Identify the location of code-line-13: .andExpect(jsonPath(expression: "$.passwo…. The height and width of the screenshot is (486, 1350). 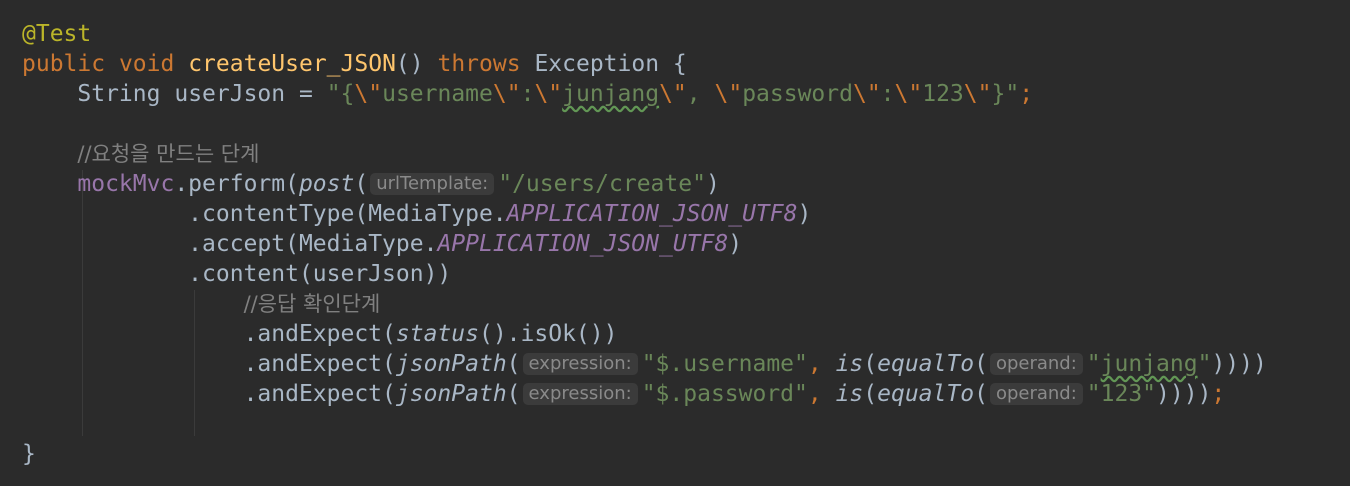
(624, 394).